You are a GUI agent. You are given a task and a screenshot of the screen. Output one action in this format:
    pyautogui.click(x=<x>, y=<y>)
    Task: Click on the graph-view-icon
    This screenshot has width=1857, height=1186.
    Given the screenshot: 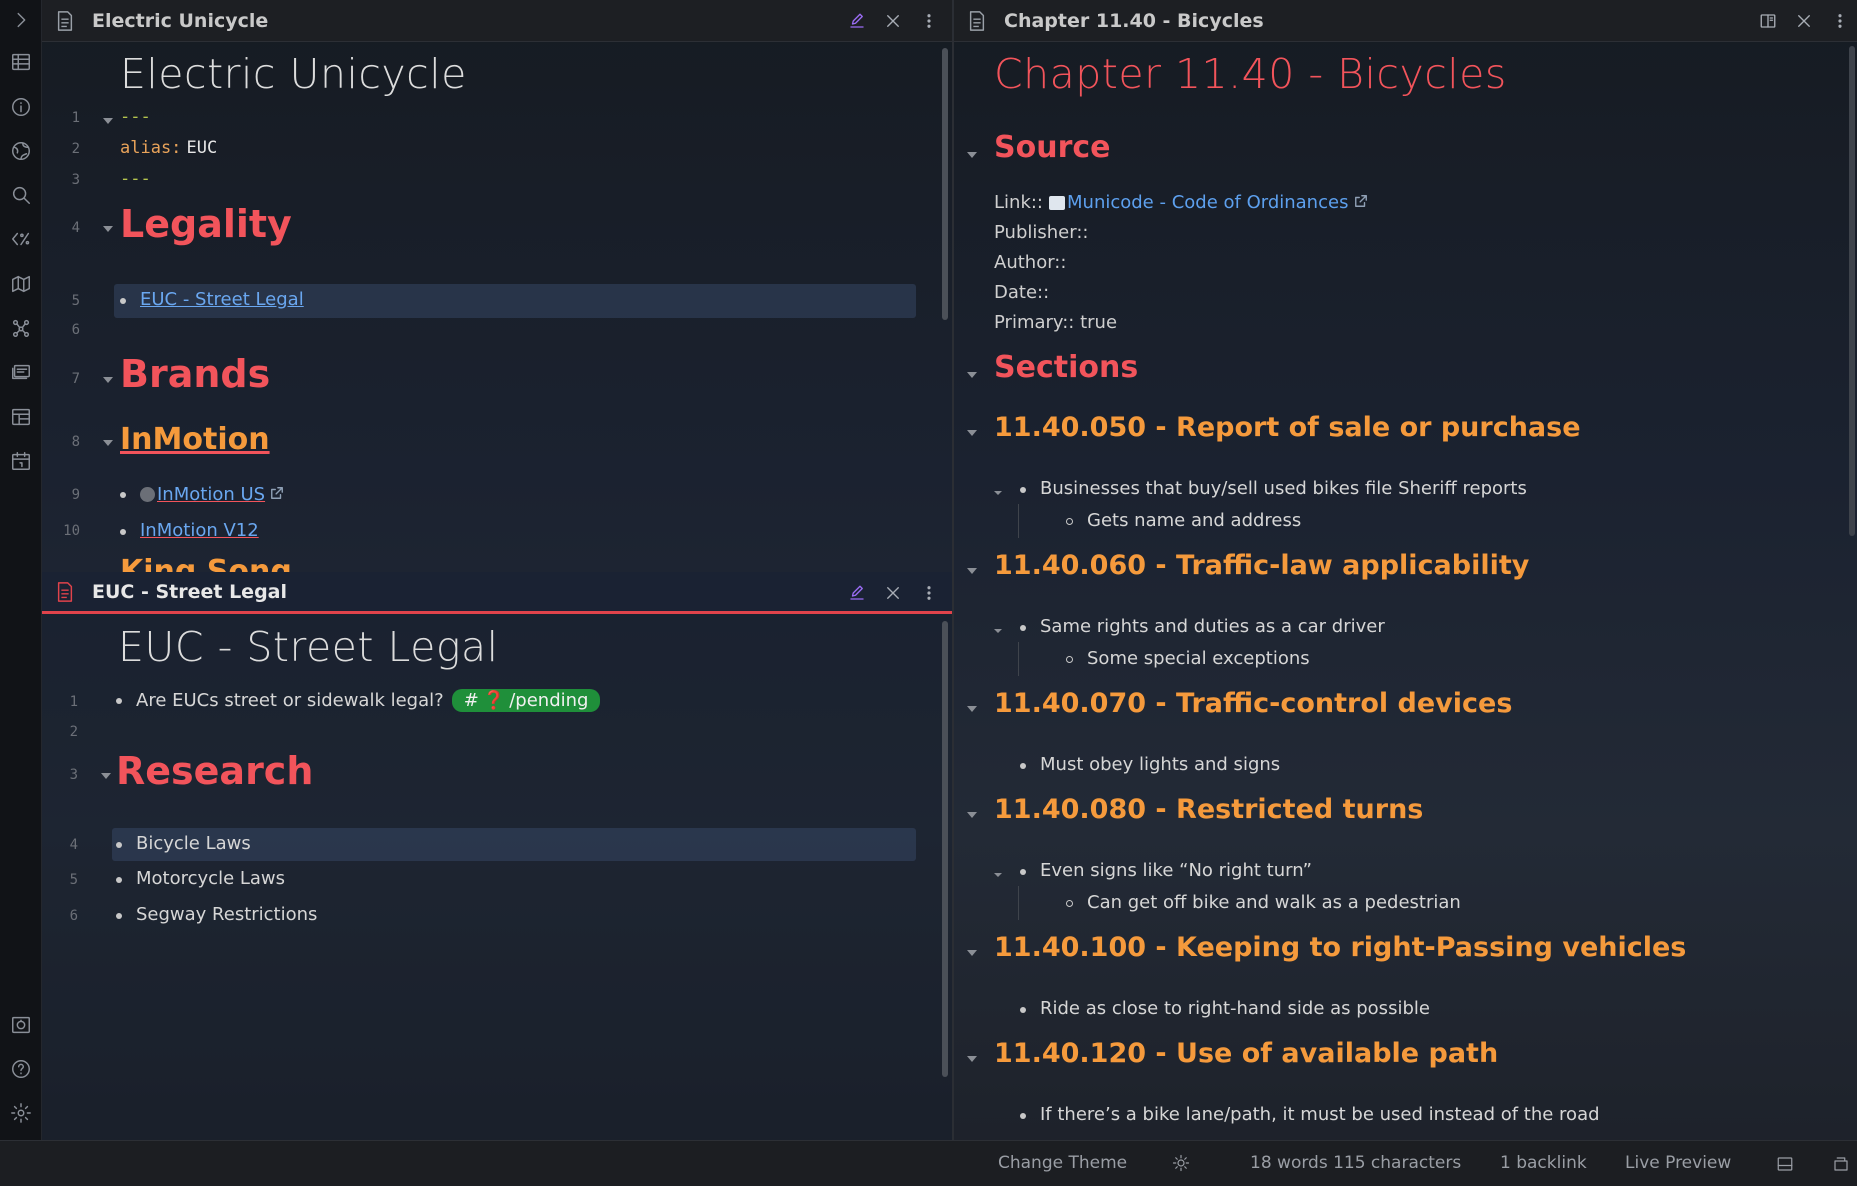 What is the action you would take?
    pyautogui.click(x=21, y=328)
    